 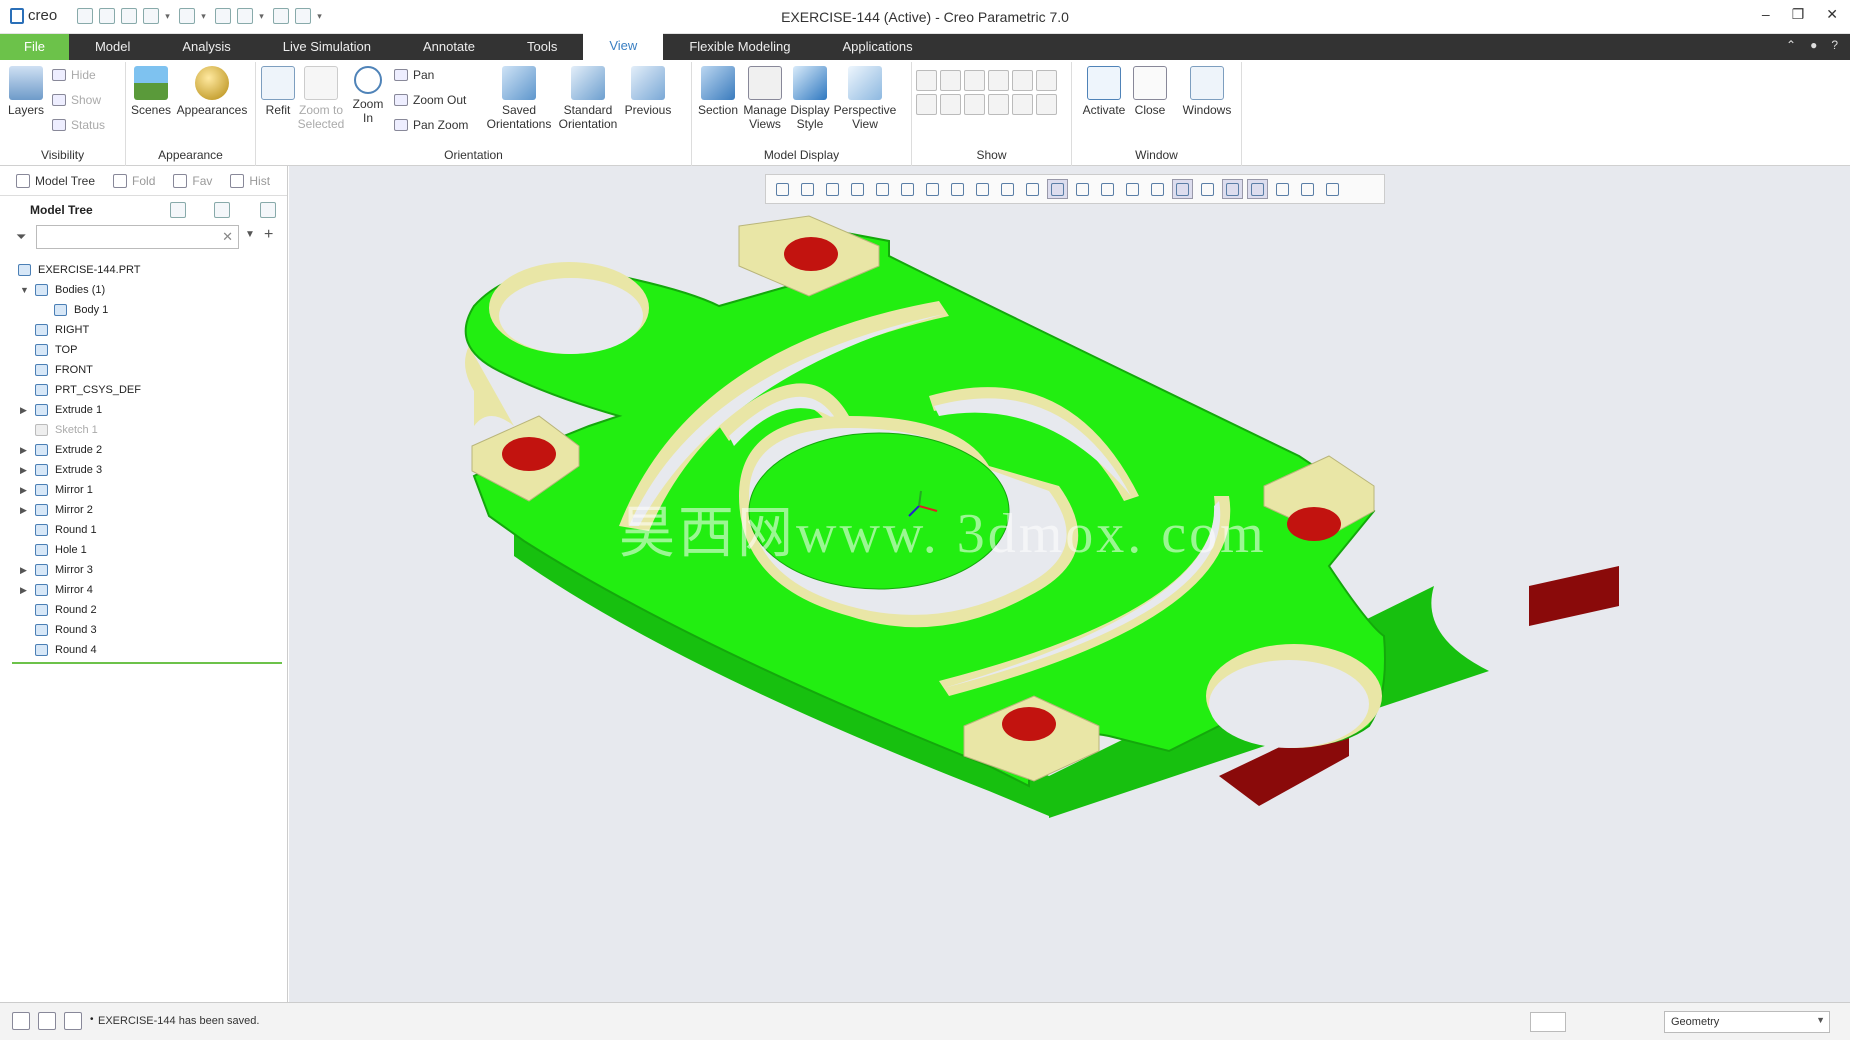 I want to click on previous-button: Previous, so click(x=648, y=91).